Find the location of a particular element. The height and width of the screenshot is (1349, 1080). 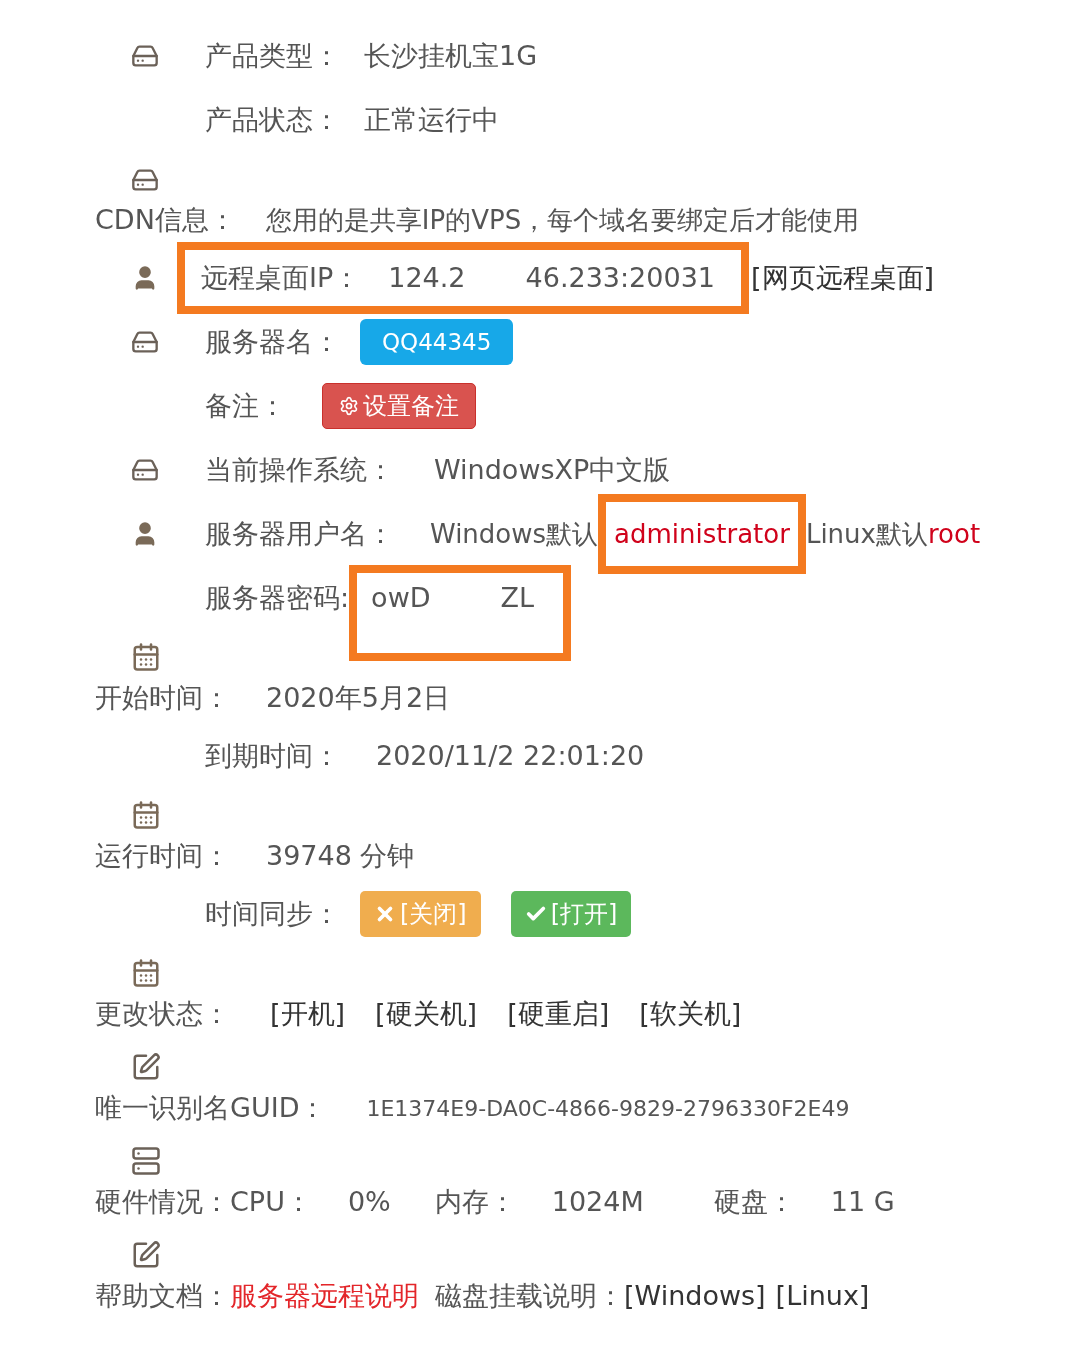

field-label: 硬盘： is located at coordinates (754, 1201).